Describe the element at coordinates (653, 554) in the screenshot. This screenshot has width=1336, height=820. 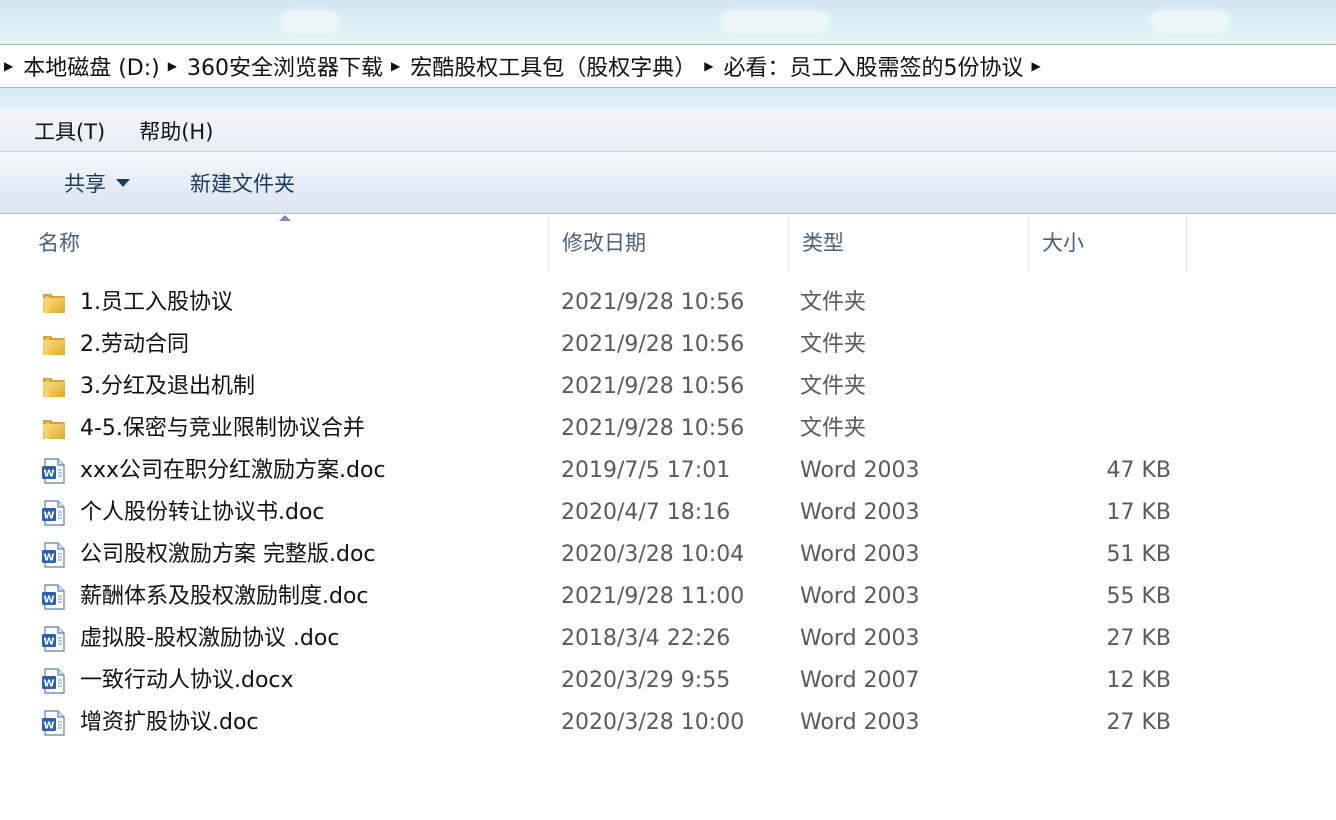
I see `file-modified-date: 2020/3/28 10:04` at that location.